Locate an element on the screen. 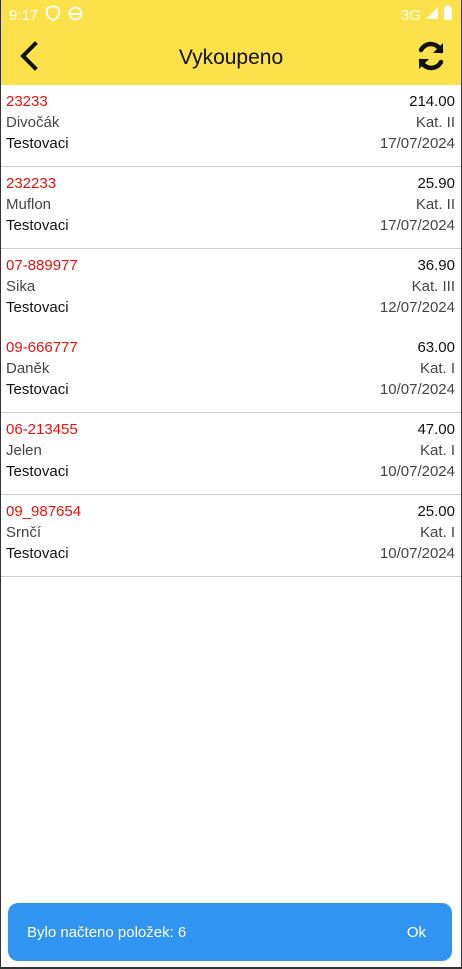 The height and width of the screenshot is (969, 462). back-button is located at coordinates (29, 58).